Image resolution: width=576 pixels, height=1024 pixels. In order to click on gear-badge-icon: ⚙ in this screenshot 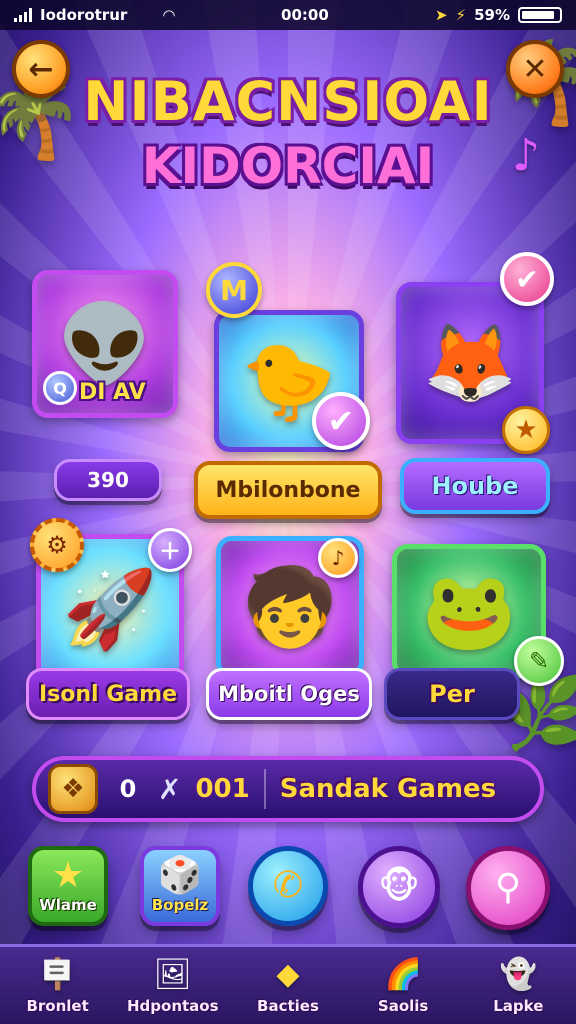, I will do `click(57, 545)`.